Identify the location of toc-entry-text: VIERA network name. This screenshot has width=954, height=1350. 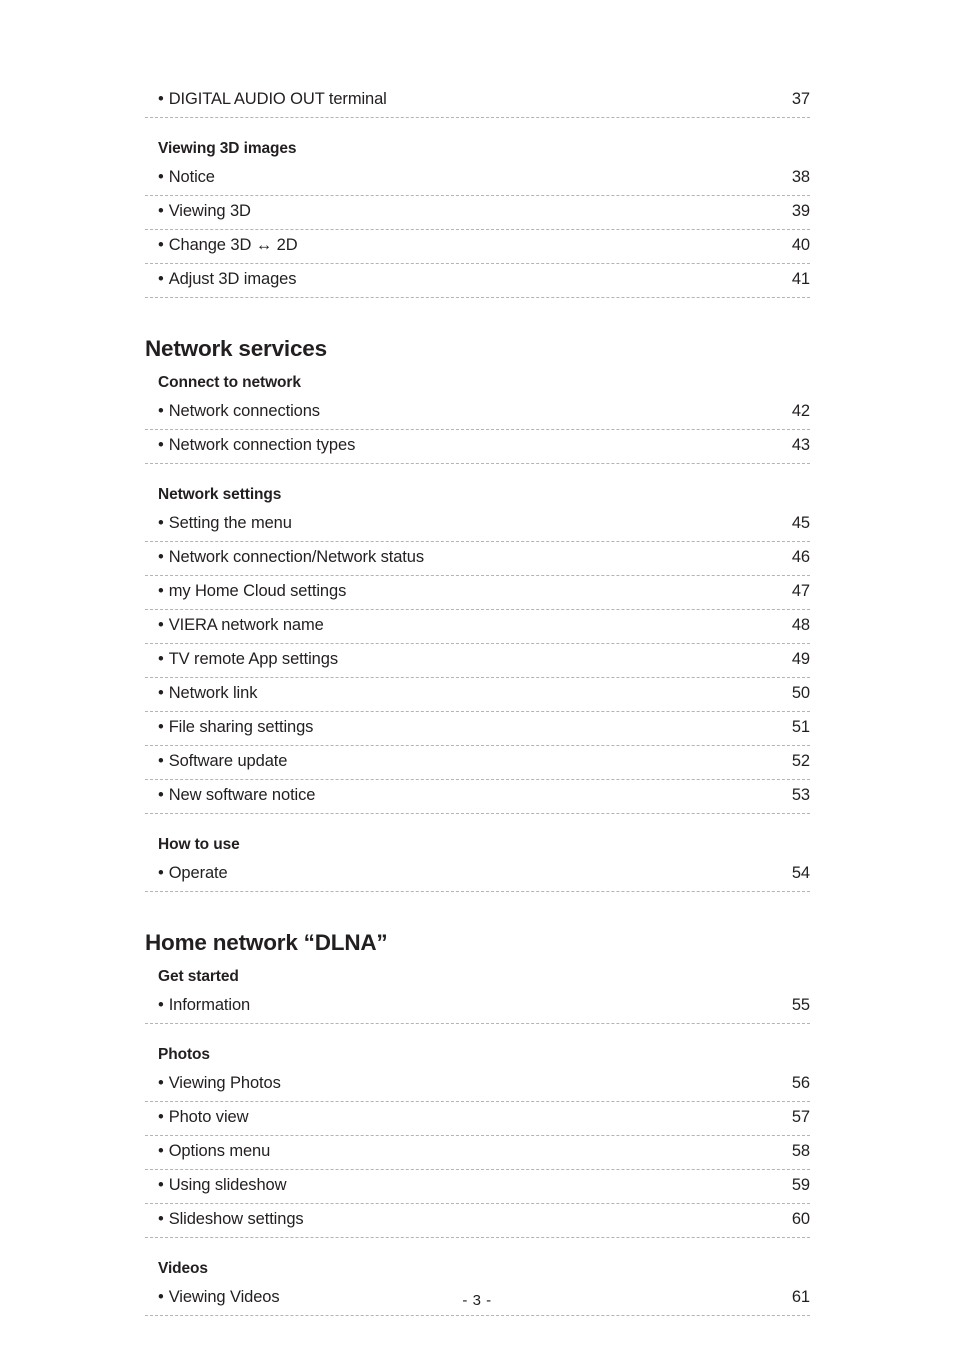
(246, 625).